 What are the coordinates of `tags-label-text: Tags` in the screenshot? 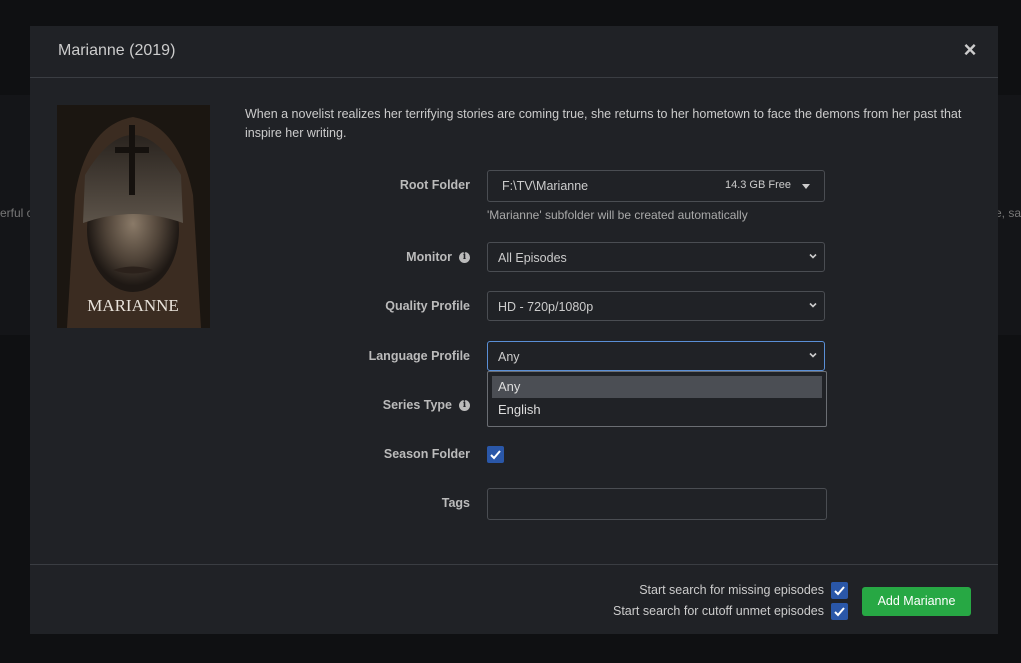 It's located at (455, 503).